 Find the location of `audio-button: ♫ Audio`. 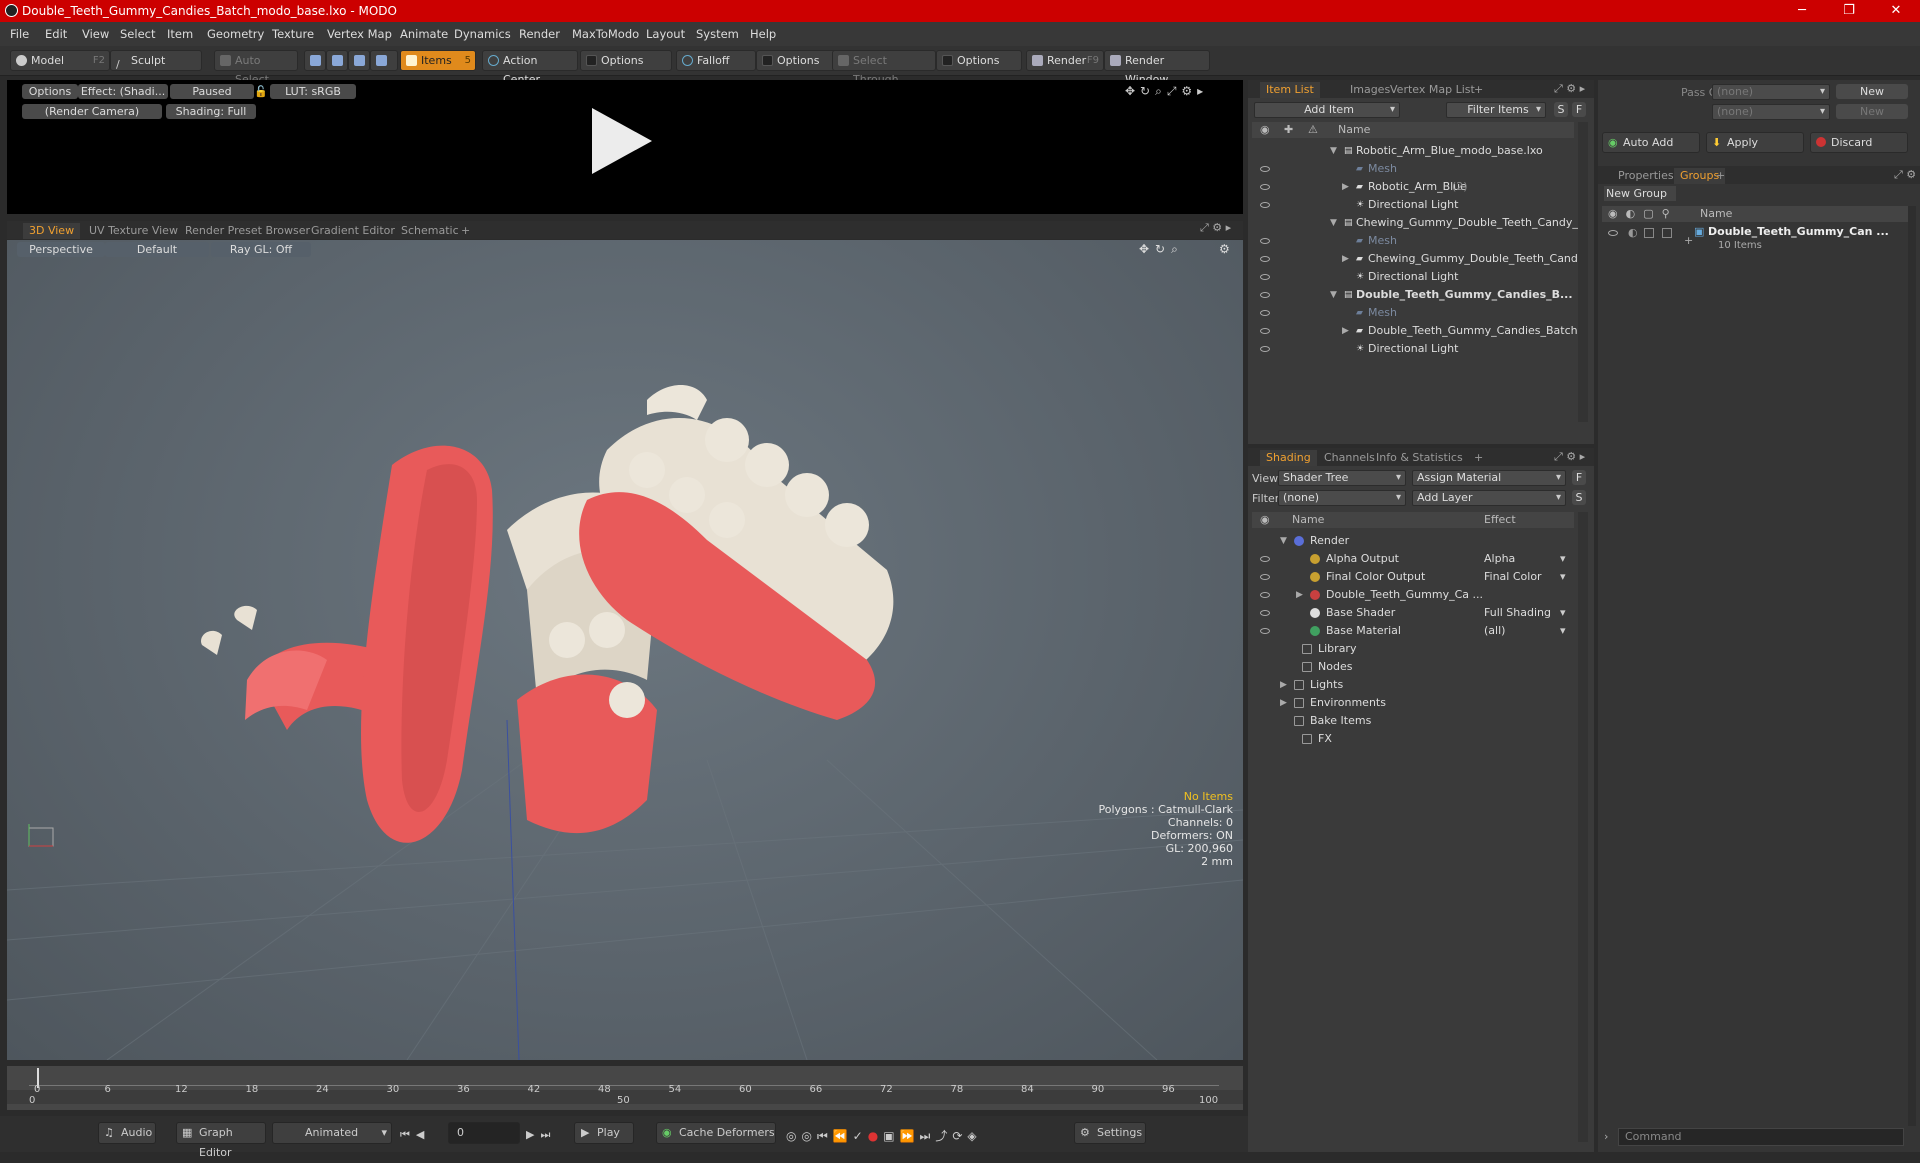

audio-button: ♫ Audio is located at coordinates (127, 1133).